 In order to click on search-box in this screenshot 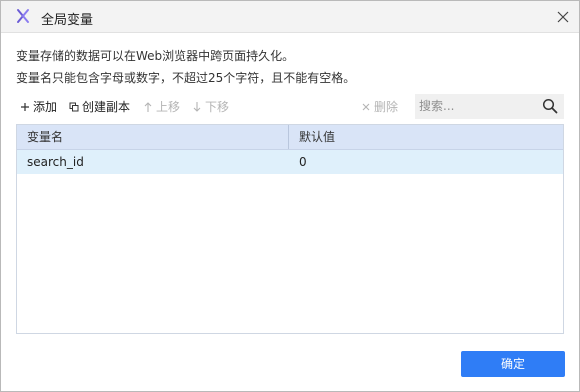, I will do `click(489, 106)`.